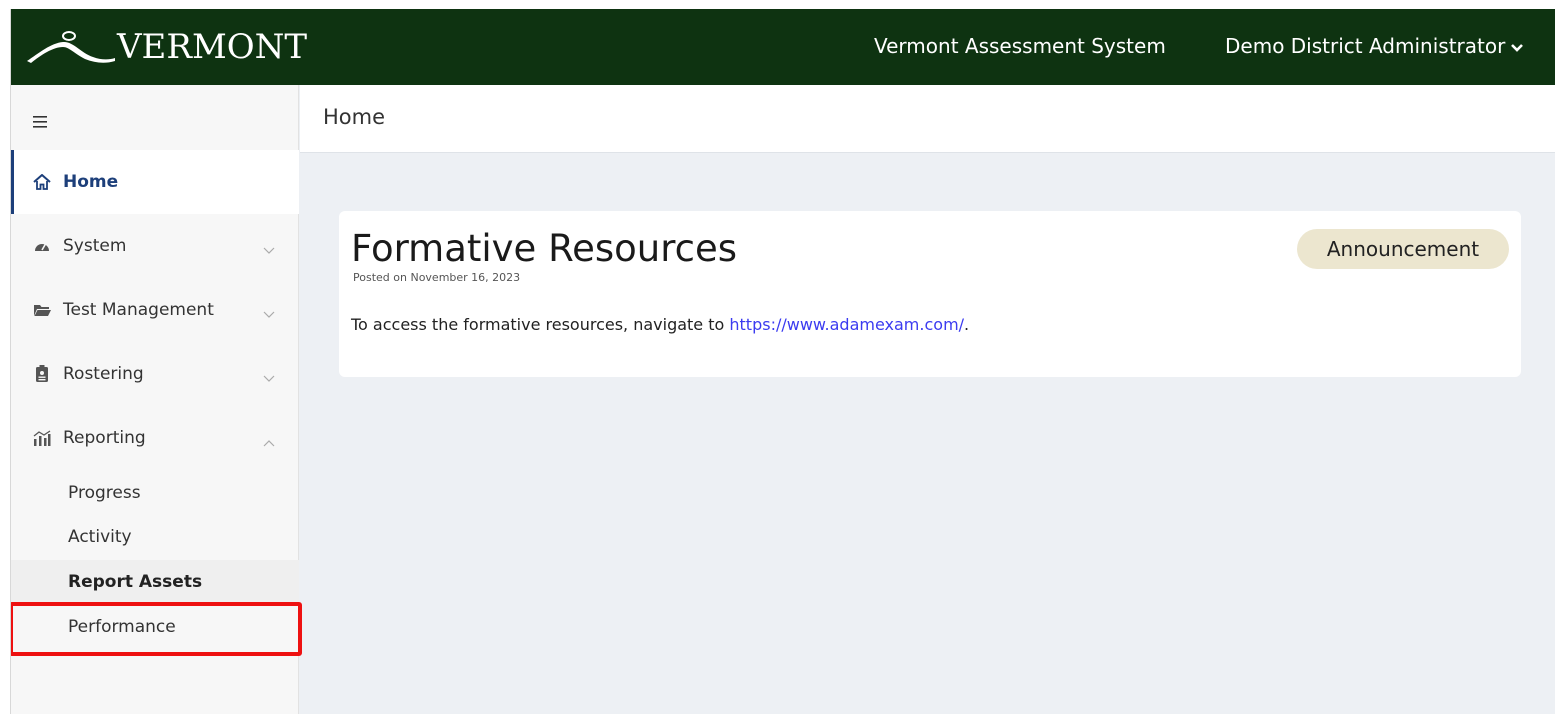  What do you see at coordinates (269, 442) in the screenshot?
I see `chevron-up-icon` at bounding box center [269, 442].